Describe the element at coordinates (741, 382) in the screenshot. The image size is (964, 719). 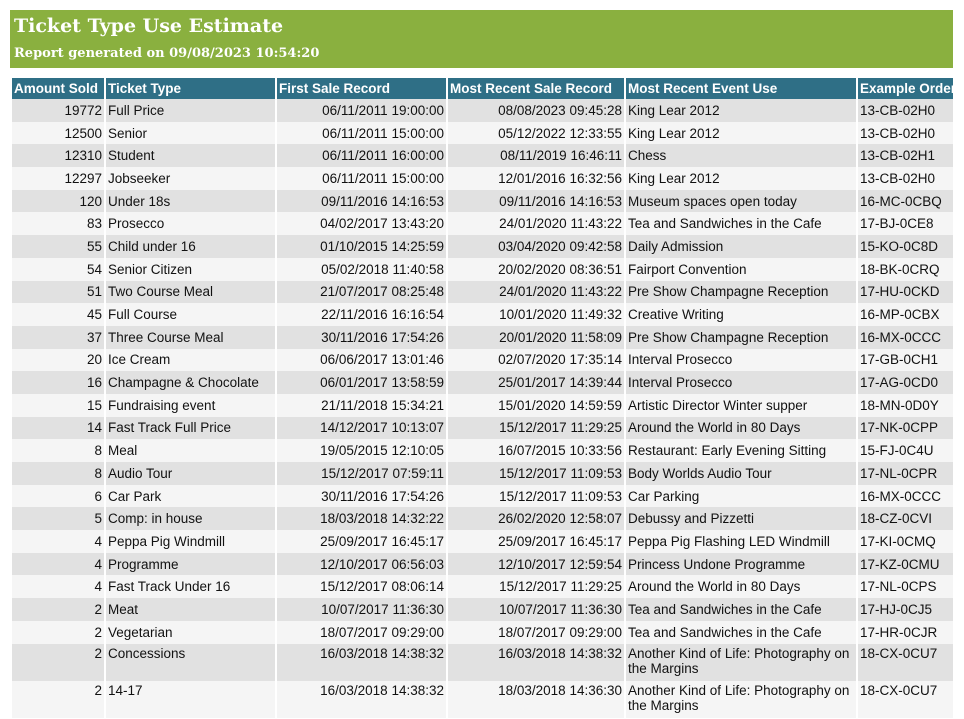
I see `event-use-cell: Interval Prosecco` at that location.